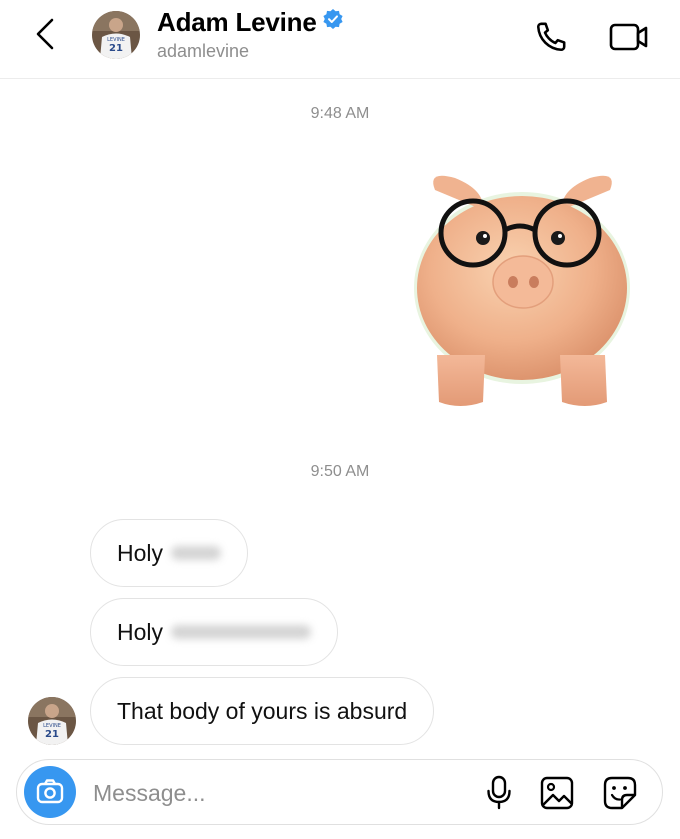 Image resolution: width=680 pixels, height=839 pixels. What do you see at coordinates (116, 35) in the screenshot?
I see `avatar: LEVINE 21` at bounding box center [116, 35].